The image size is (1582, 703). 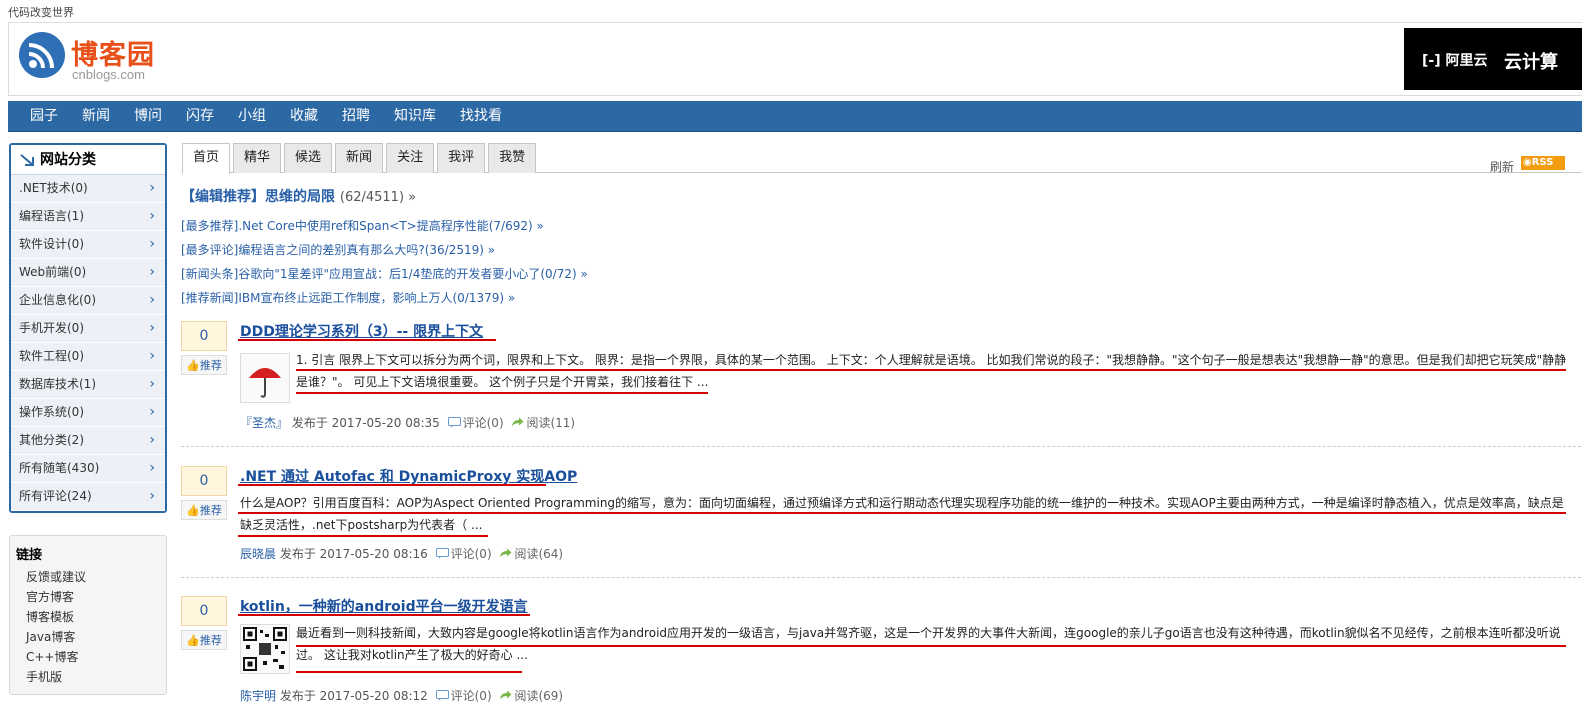 I want to click on sidebar-item: 操作系统(0) ›, so click(x=88, y=413).